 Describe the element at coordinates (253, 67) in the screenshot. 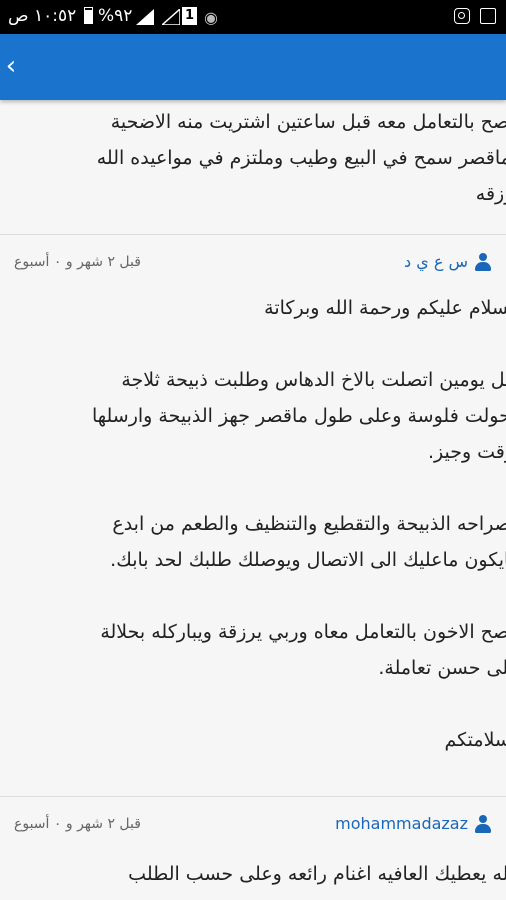

I see `app-bar: ‹` at that location.